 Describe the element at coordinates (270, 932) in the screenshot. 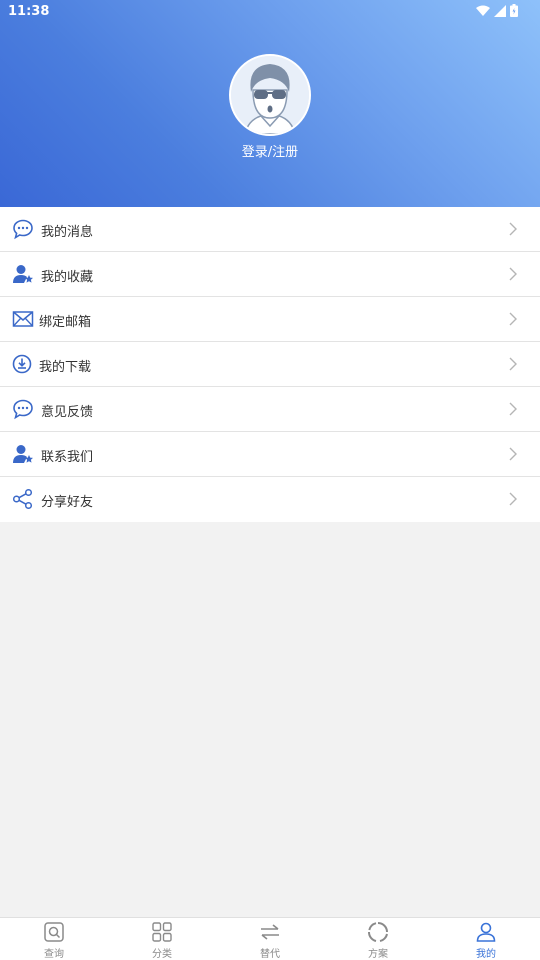

I see `swap-icon` at that location.